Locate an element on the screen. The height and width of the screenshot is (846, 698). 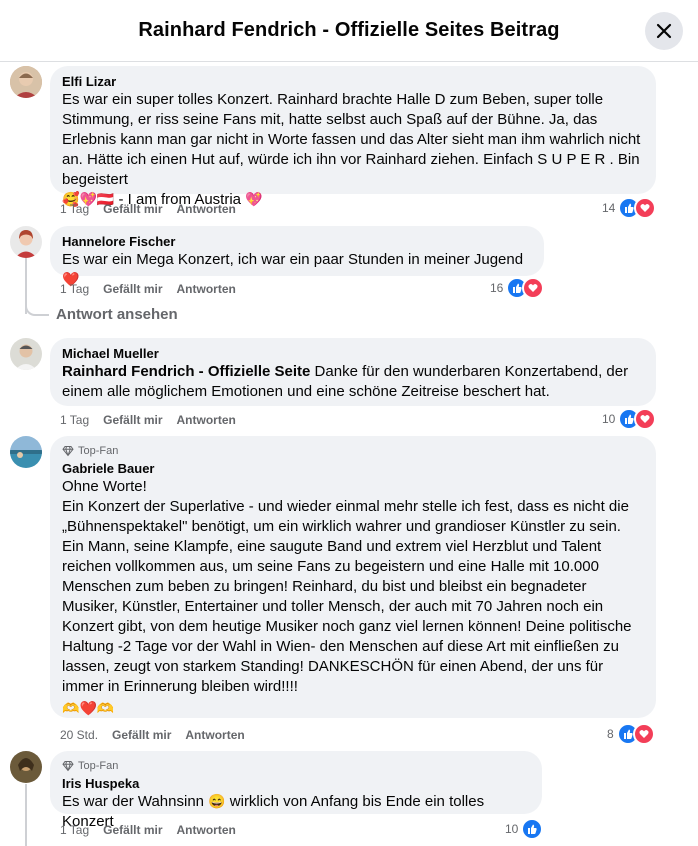
page-mention-link: Rainhard Fendrich - Offizielle Seite is located at coordinates (186, 371).